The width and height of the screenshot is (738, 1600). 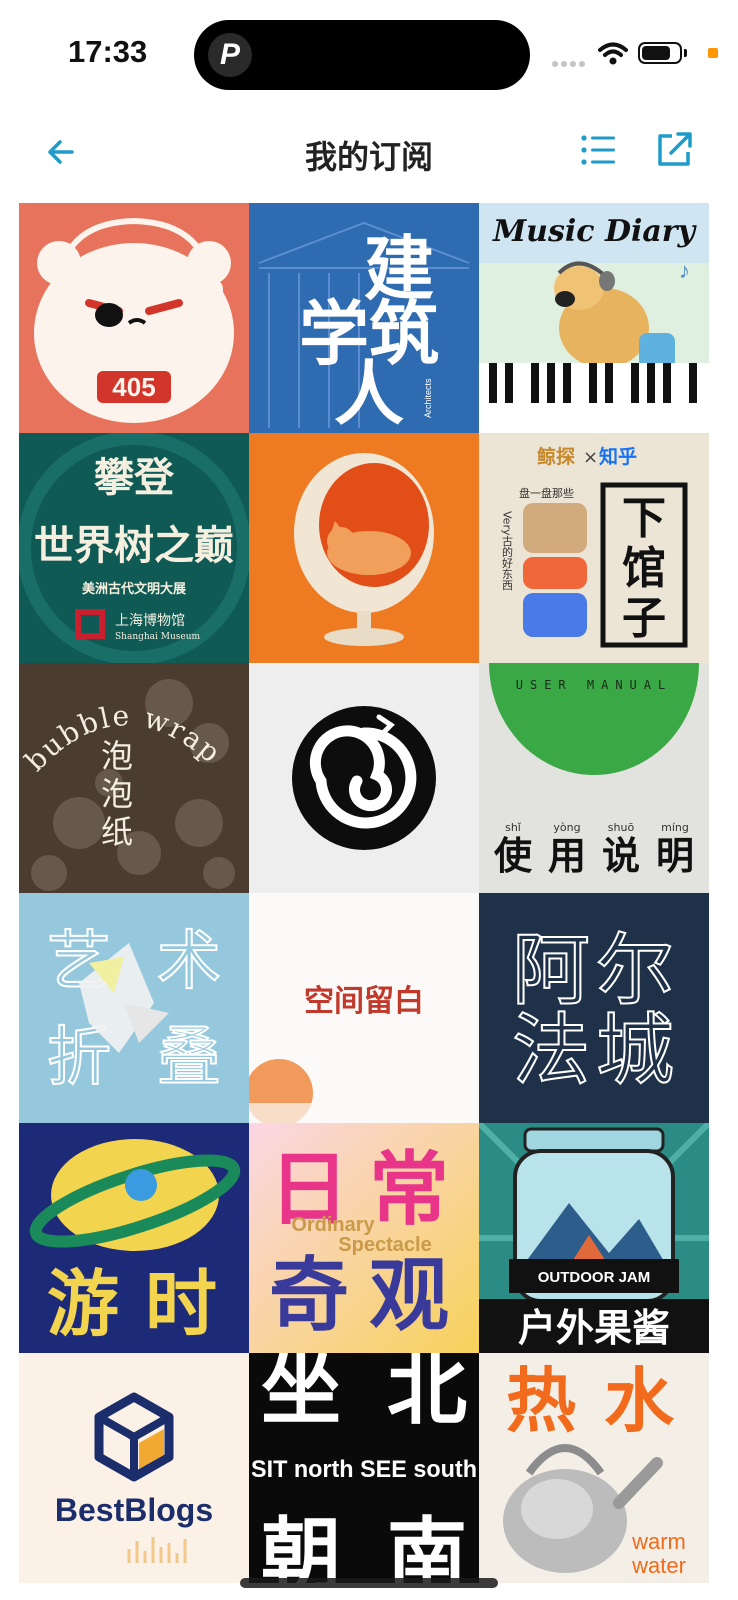 I want to click on status-time: 17:33, so click(x=108, y=51).